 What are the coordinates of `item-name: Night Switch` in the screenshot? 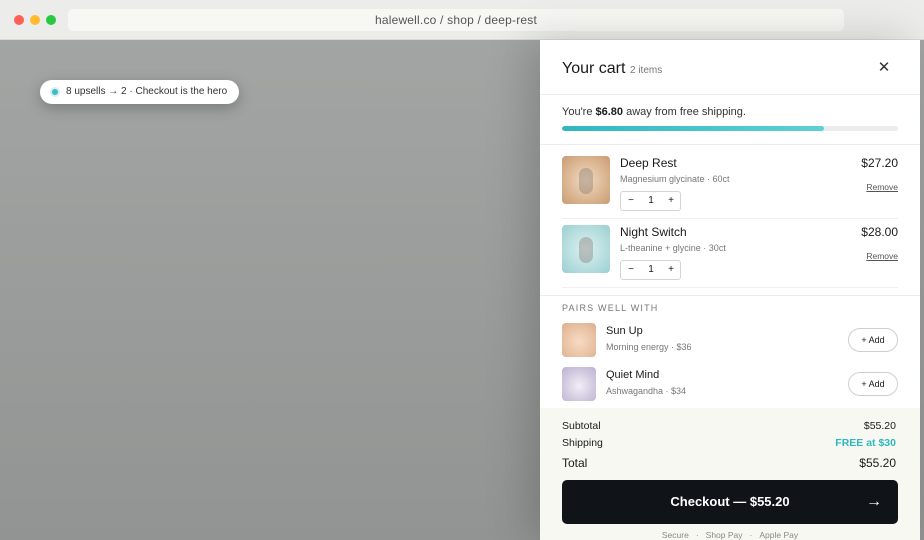 It's located at (653, 232).